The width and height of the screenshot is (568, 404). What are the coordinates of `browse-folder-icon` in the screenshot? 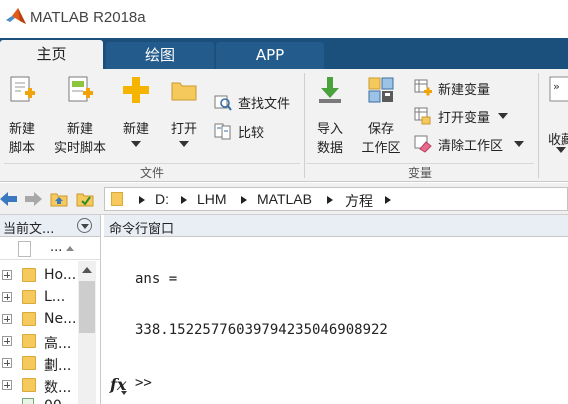 It's located at (85, 199).